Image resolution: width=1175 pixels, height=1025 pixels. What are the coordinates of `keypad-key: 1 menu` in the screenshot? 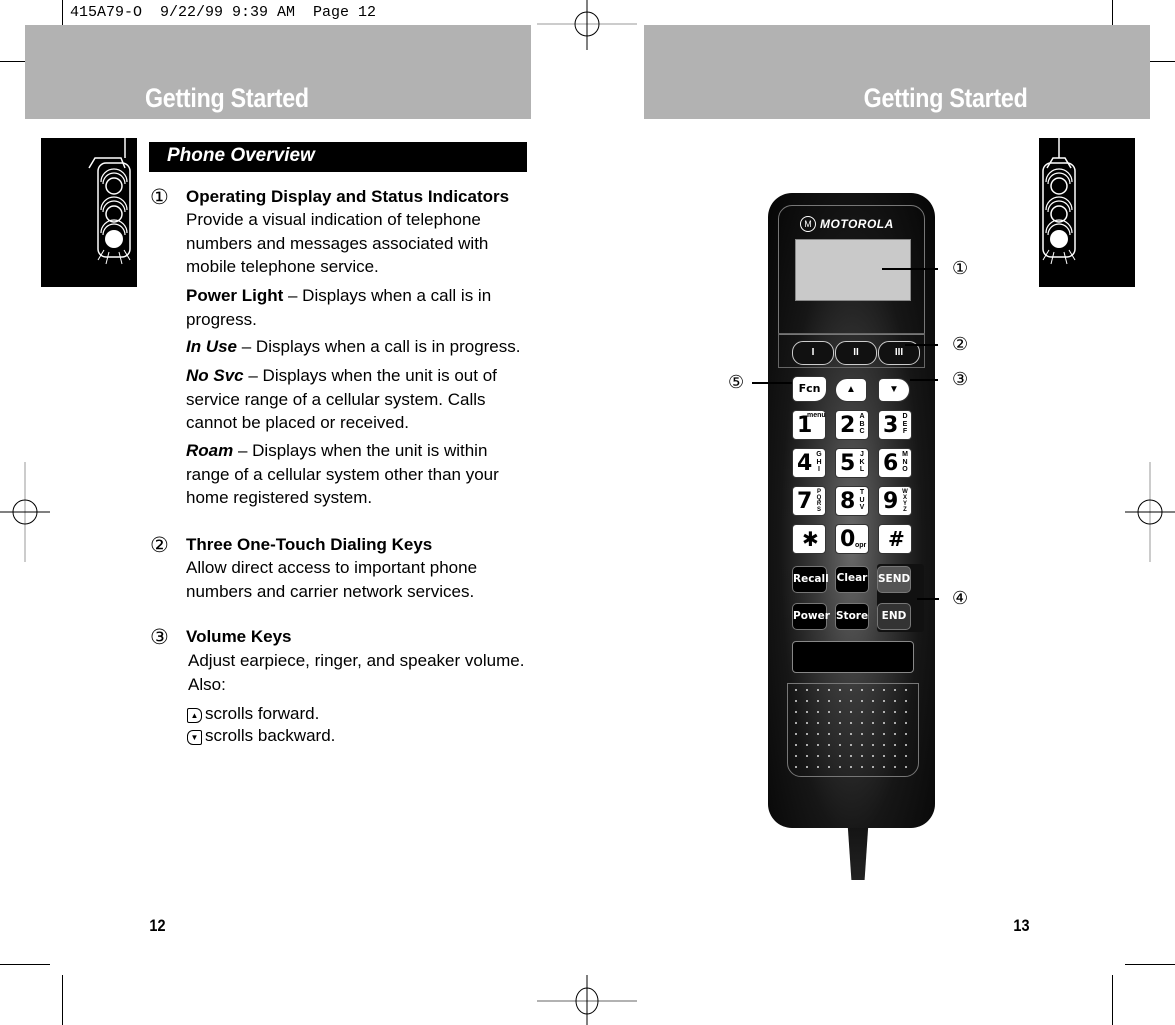 It's located at (809, 425).